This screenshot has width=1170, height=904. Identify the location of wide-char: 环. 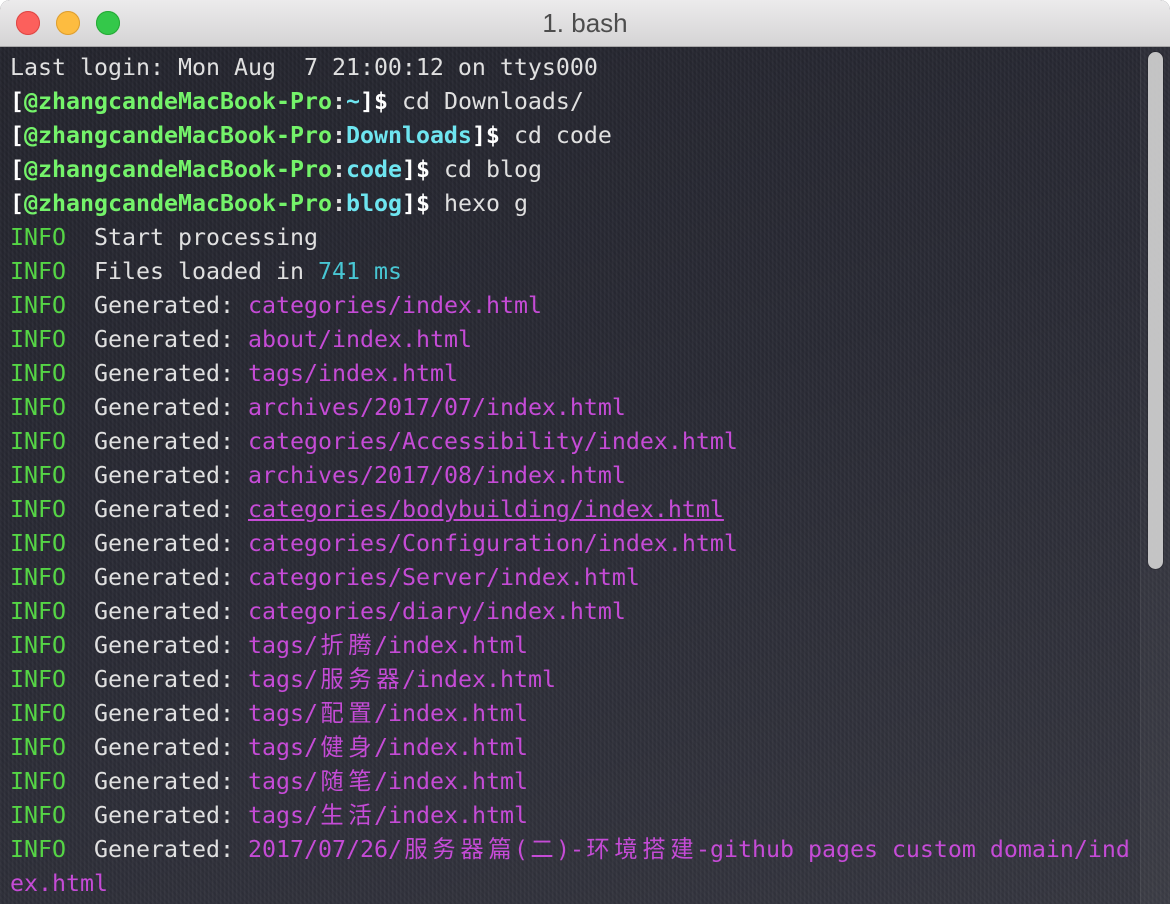
(598, 849).